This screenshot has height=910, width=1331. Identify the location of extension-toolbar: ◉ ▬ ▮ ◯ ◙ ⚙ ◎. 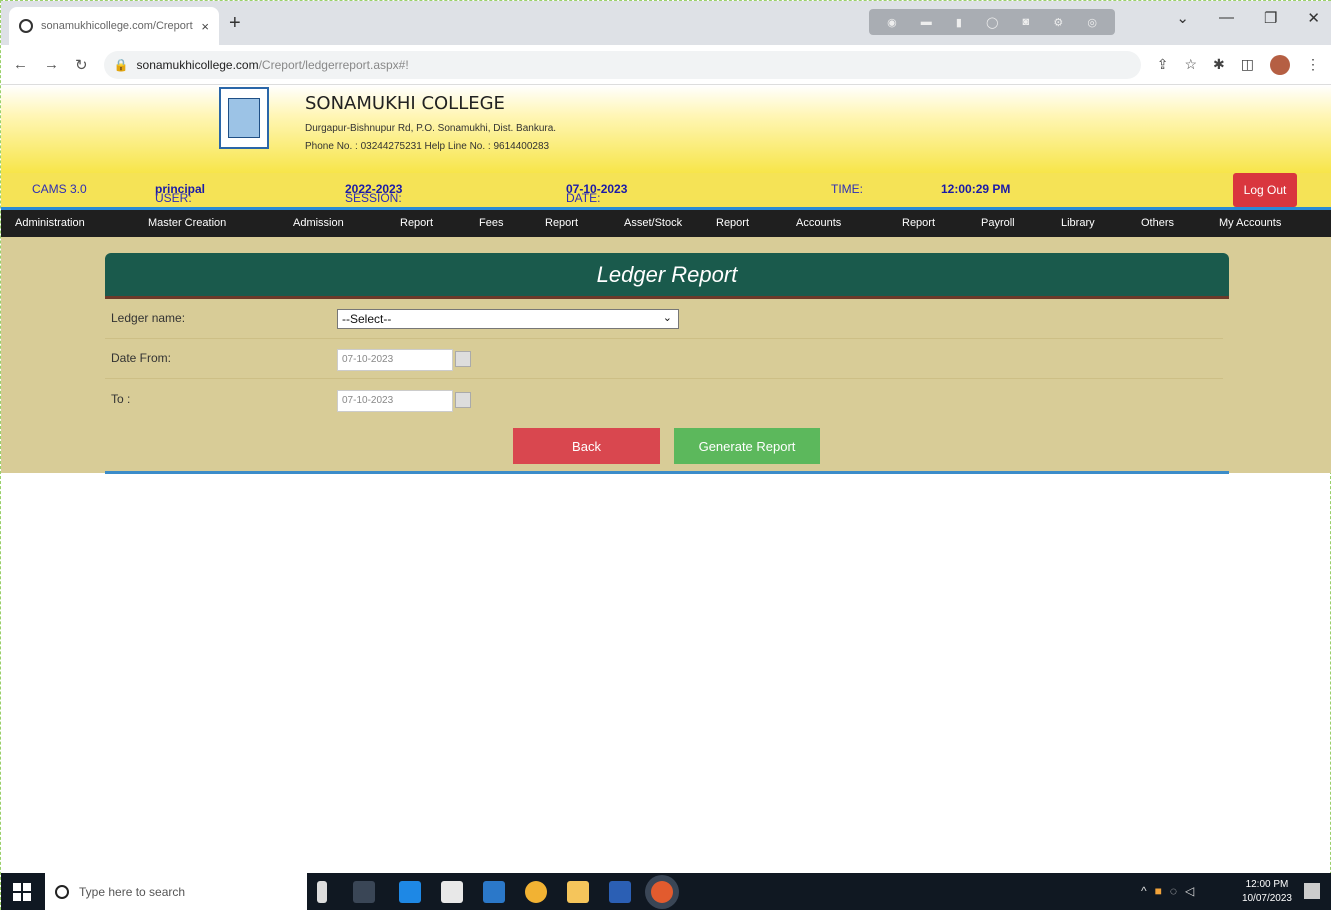
(992, 22).